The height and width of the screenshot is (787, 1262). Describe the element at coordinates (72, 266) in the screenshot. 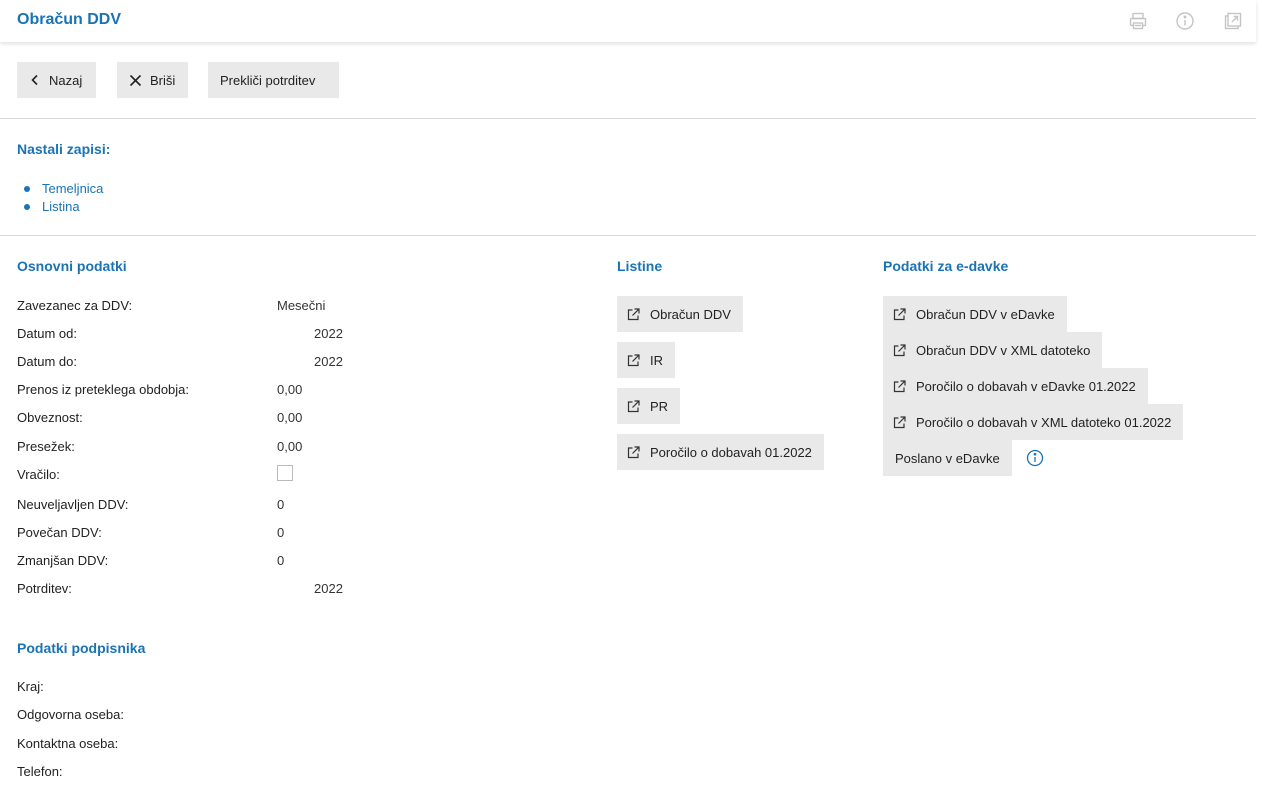

I see `basic-data-title: Osnovni podatki` at that location.